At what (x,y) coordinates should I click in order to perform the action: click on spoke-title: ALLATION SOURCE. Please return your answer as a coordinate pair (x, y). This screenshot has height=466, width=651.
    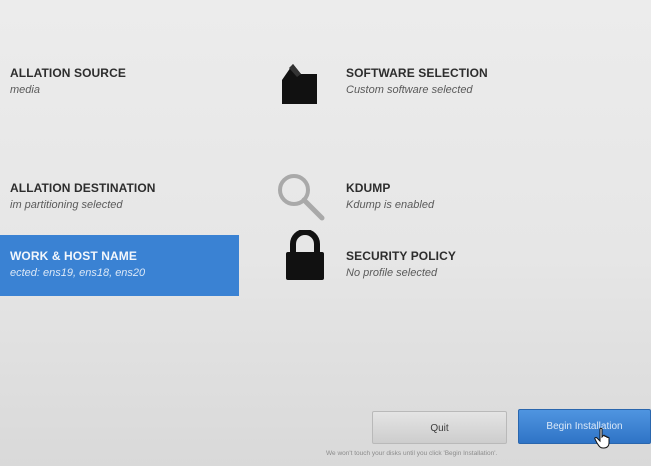
    Looking at the image, I should click on (68, 73).